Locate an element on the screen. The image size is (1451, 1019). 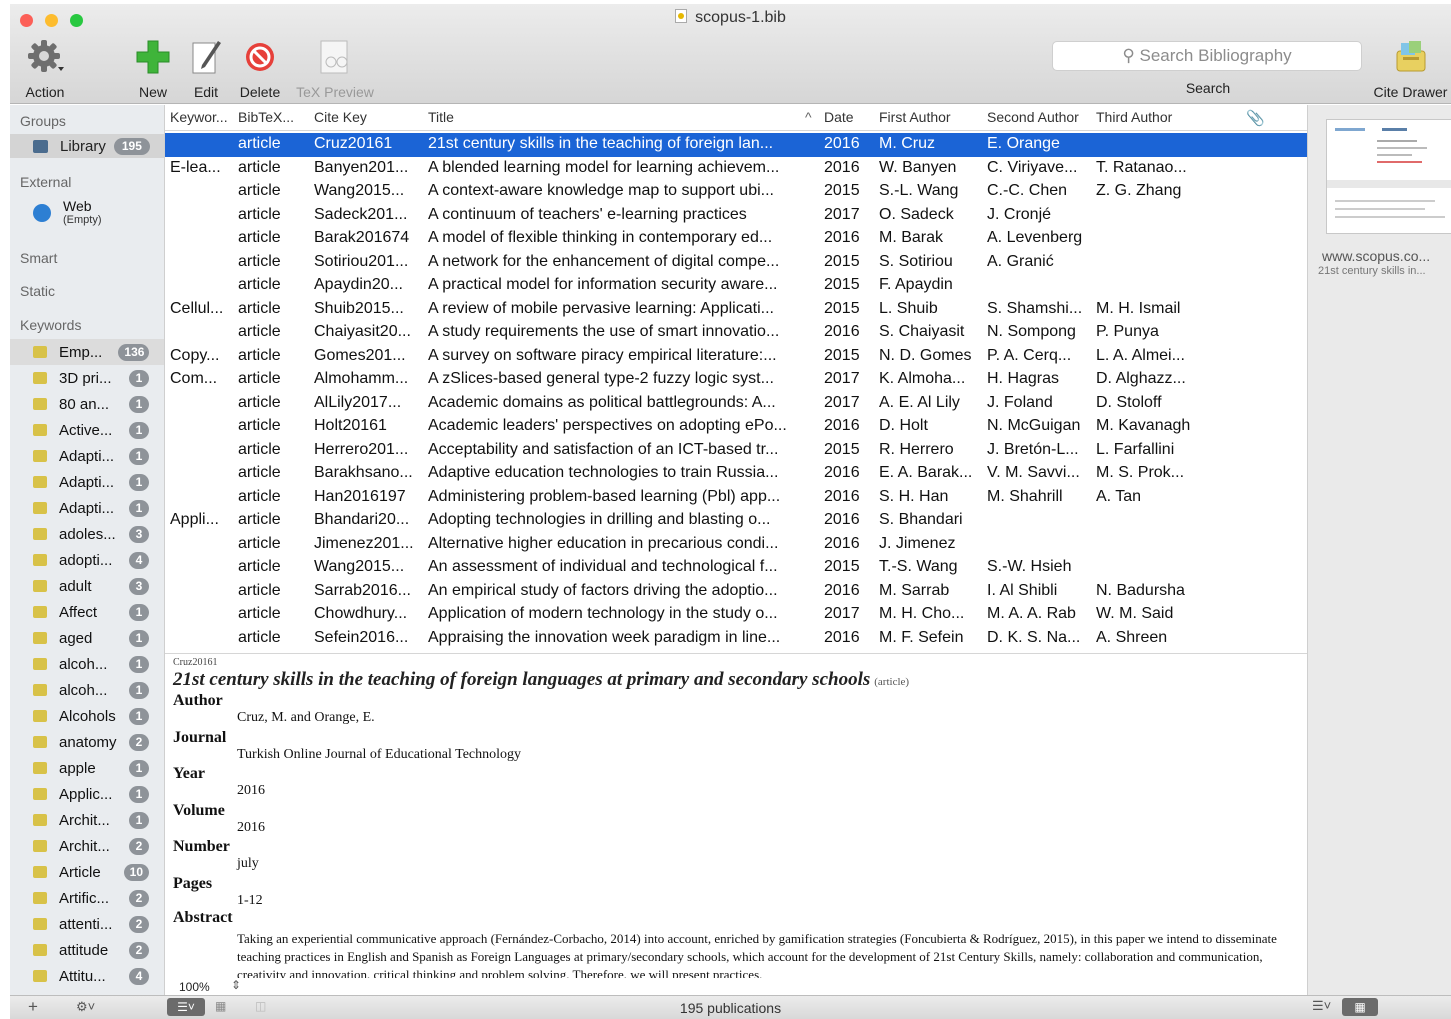
sidebar-item-web: Web (Empty) is located at coordinates (87, 213).